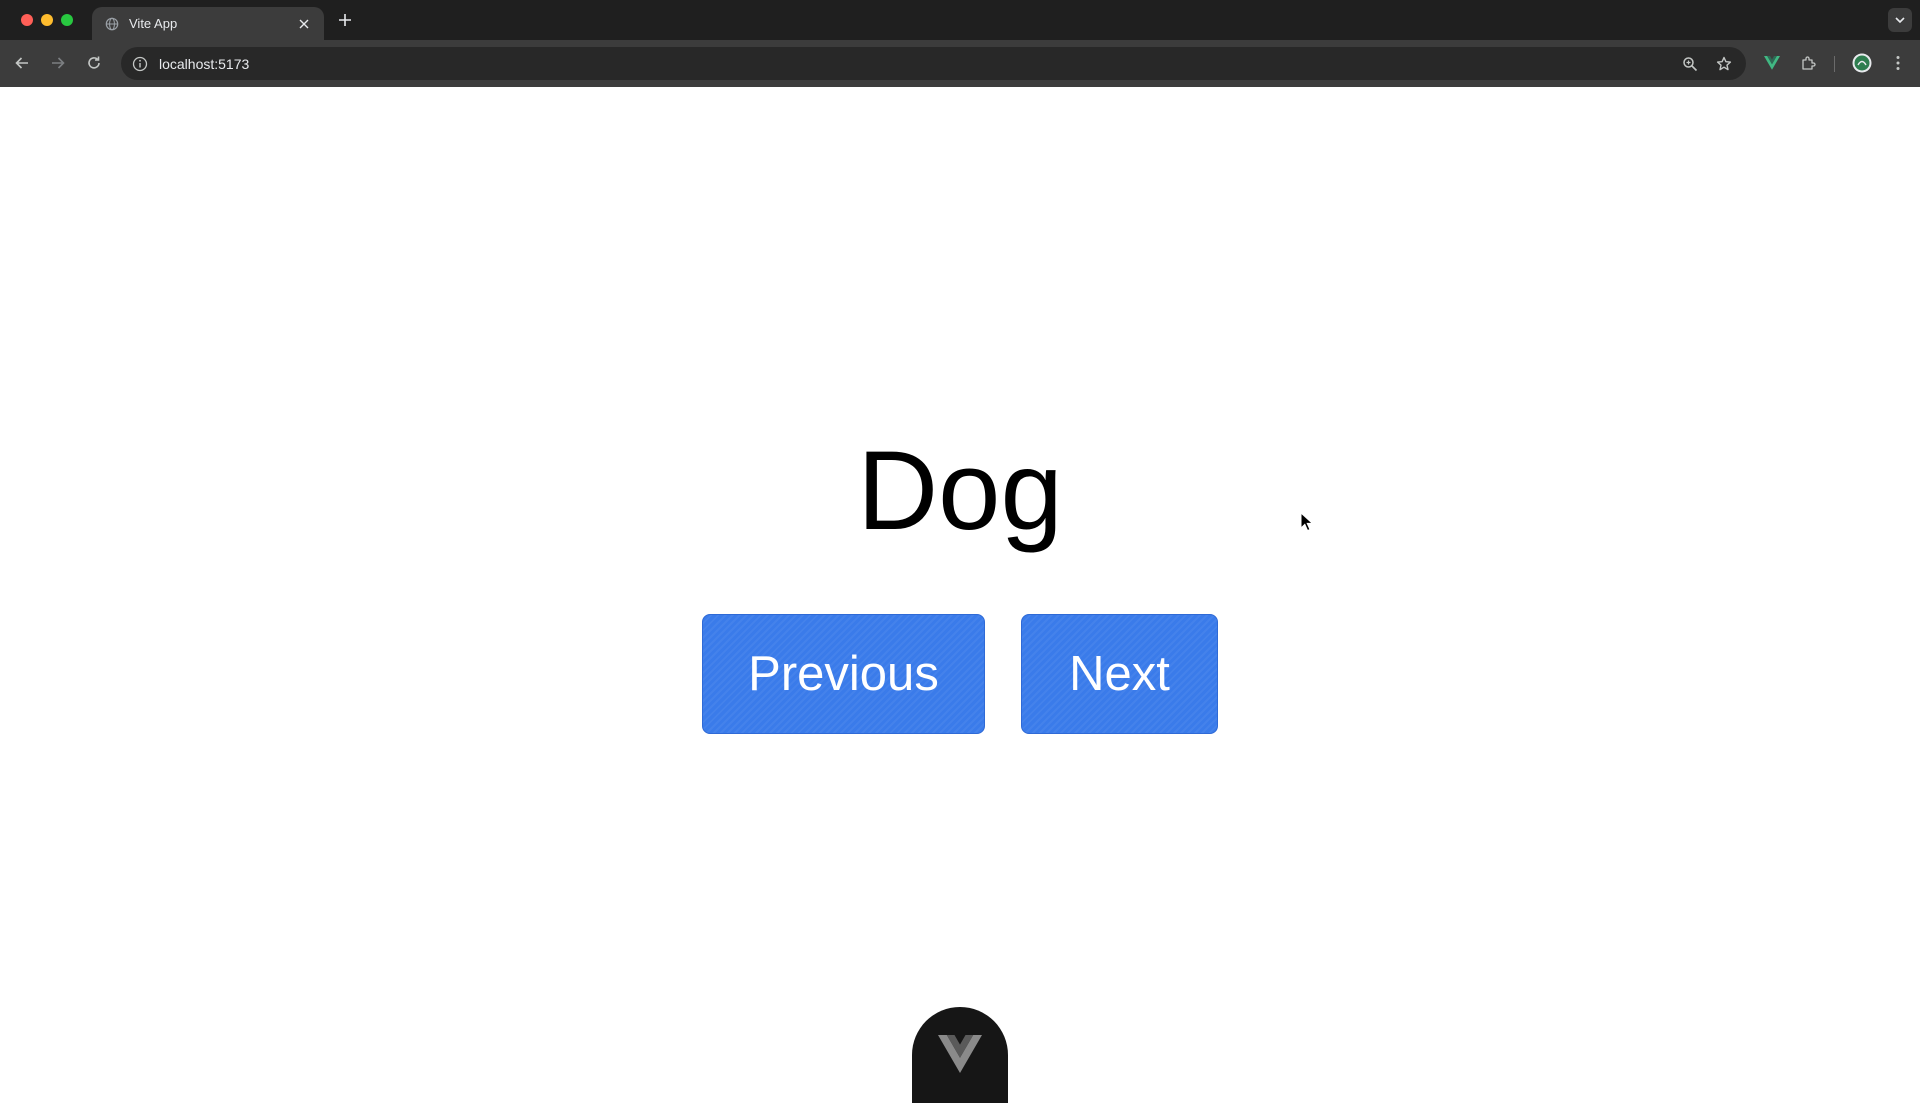 This screenshot has width=1920, height=1103. What do you see at coordinates (94, 63) in the screenshot?
I see `reload-icon` at bounding box center [94, 63].